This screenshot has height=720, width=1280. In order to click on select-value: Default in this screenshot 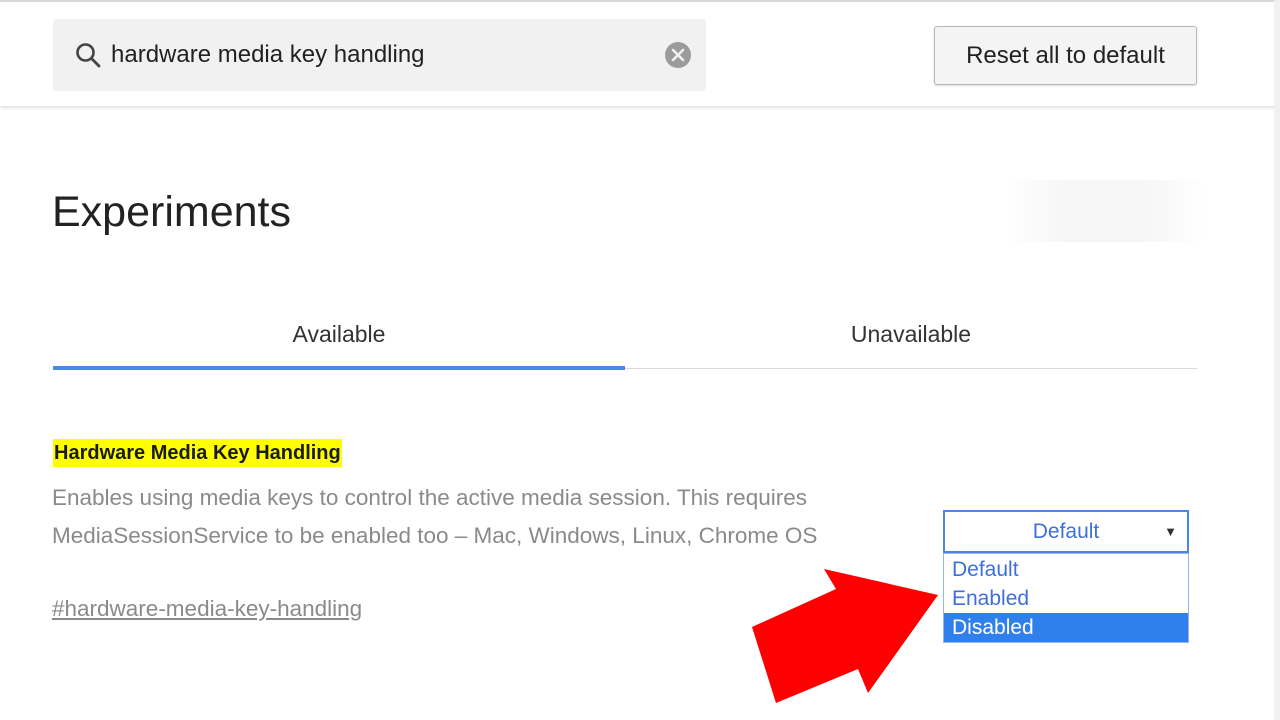, I will do `click(1066, 531)`.